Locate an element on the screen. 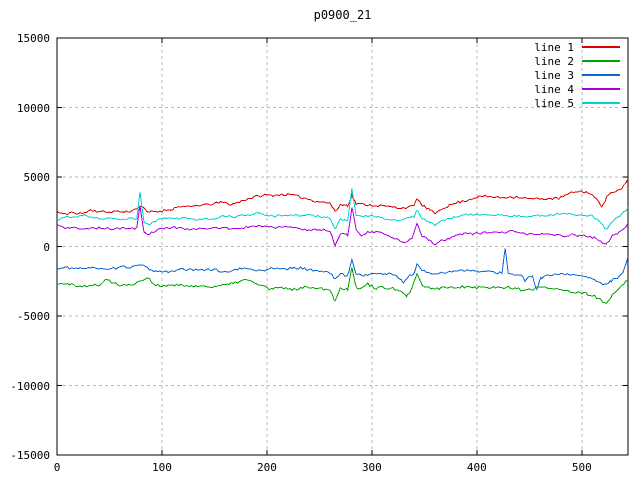  legend: line 1 line 2 line 3 line 4 line 5 is located at coordinates (577, 75).